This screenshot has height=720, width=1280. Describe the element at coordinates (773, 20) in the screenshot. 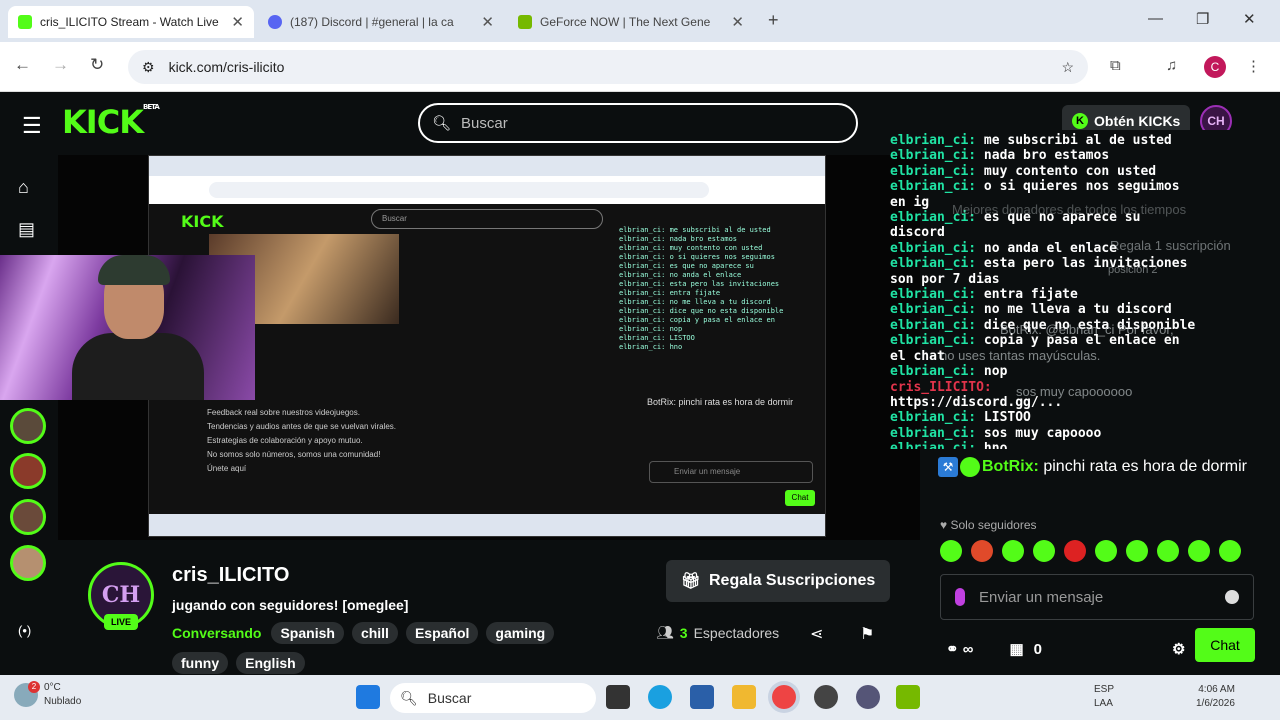

I see `new-tab-icon: +` at that location.